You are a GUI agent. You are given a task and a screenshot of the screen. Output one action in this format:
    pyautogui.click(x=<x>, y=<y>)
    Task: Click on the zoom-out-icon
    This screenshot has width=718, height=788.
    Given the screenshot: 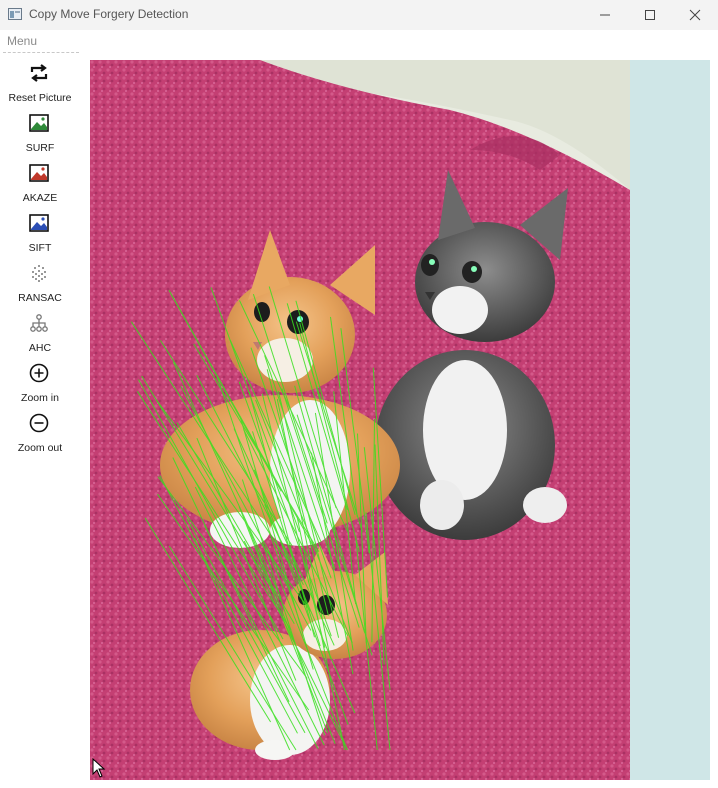 What is the action you would take?
    pyautogui.click(x=39, y=423)
    